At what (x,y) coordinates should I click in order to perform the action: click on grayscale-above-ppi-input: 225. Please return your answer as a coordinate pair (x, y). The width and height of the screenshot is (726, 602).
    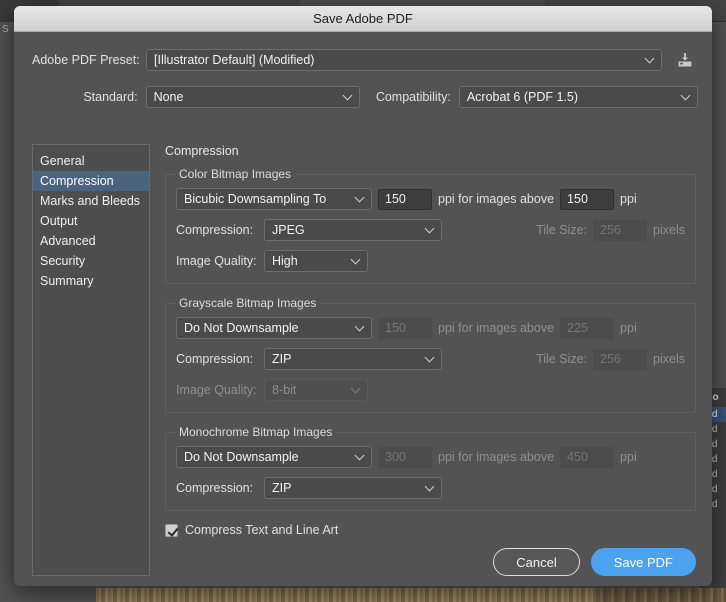
    Looking at the image, I should click on (587, 328).